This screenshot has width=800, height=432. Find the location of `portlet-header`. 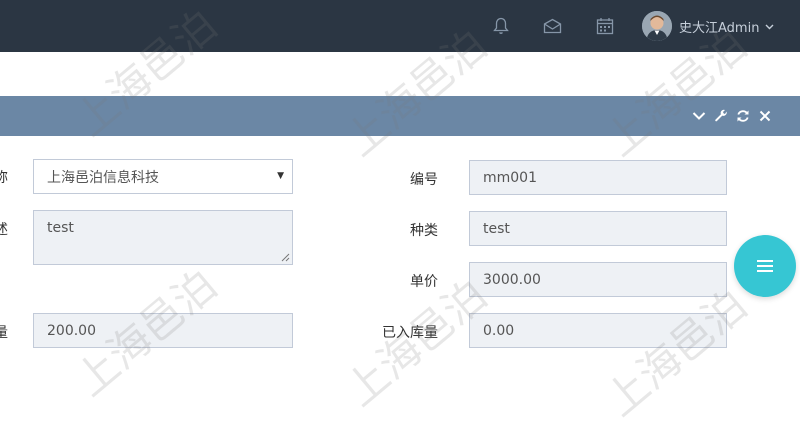

portlet-header is located at coordinates (400, 116).